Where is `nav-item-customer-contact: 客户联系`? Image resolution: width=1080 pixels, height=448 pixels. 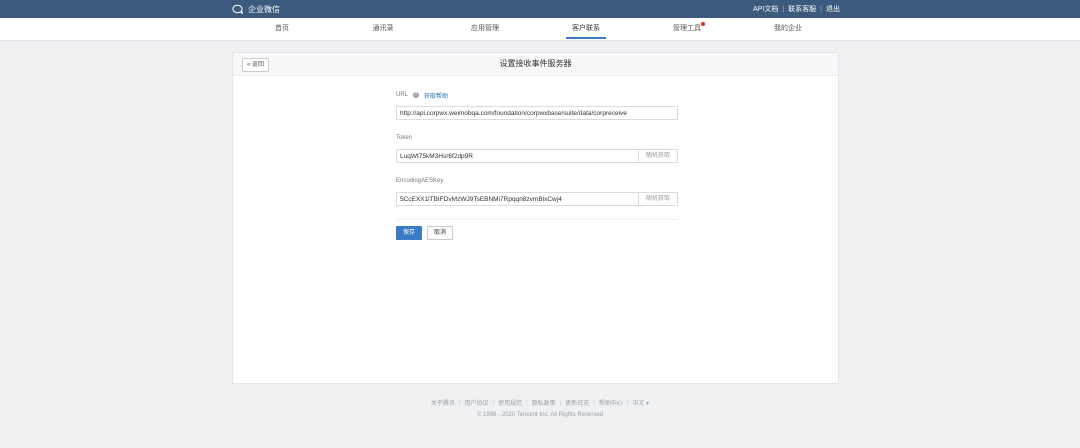
nav-item-customer-contact: 客户联系 is located at coordinates (586, 29).